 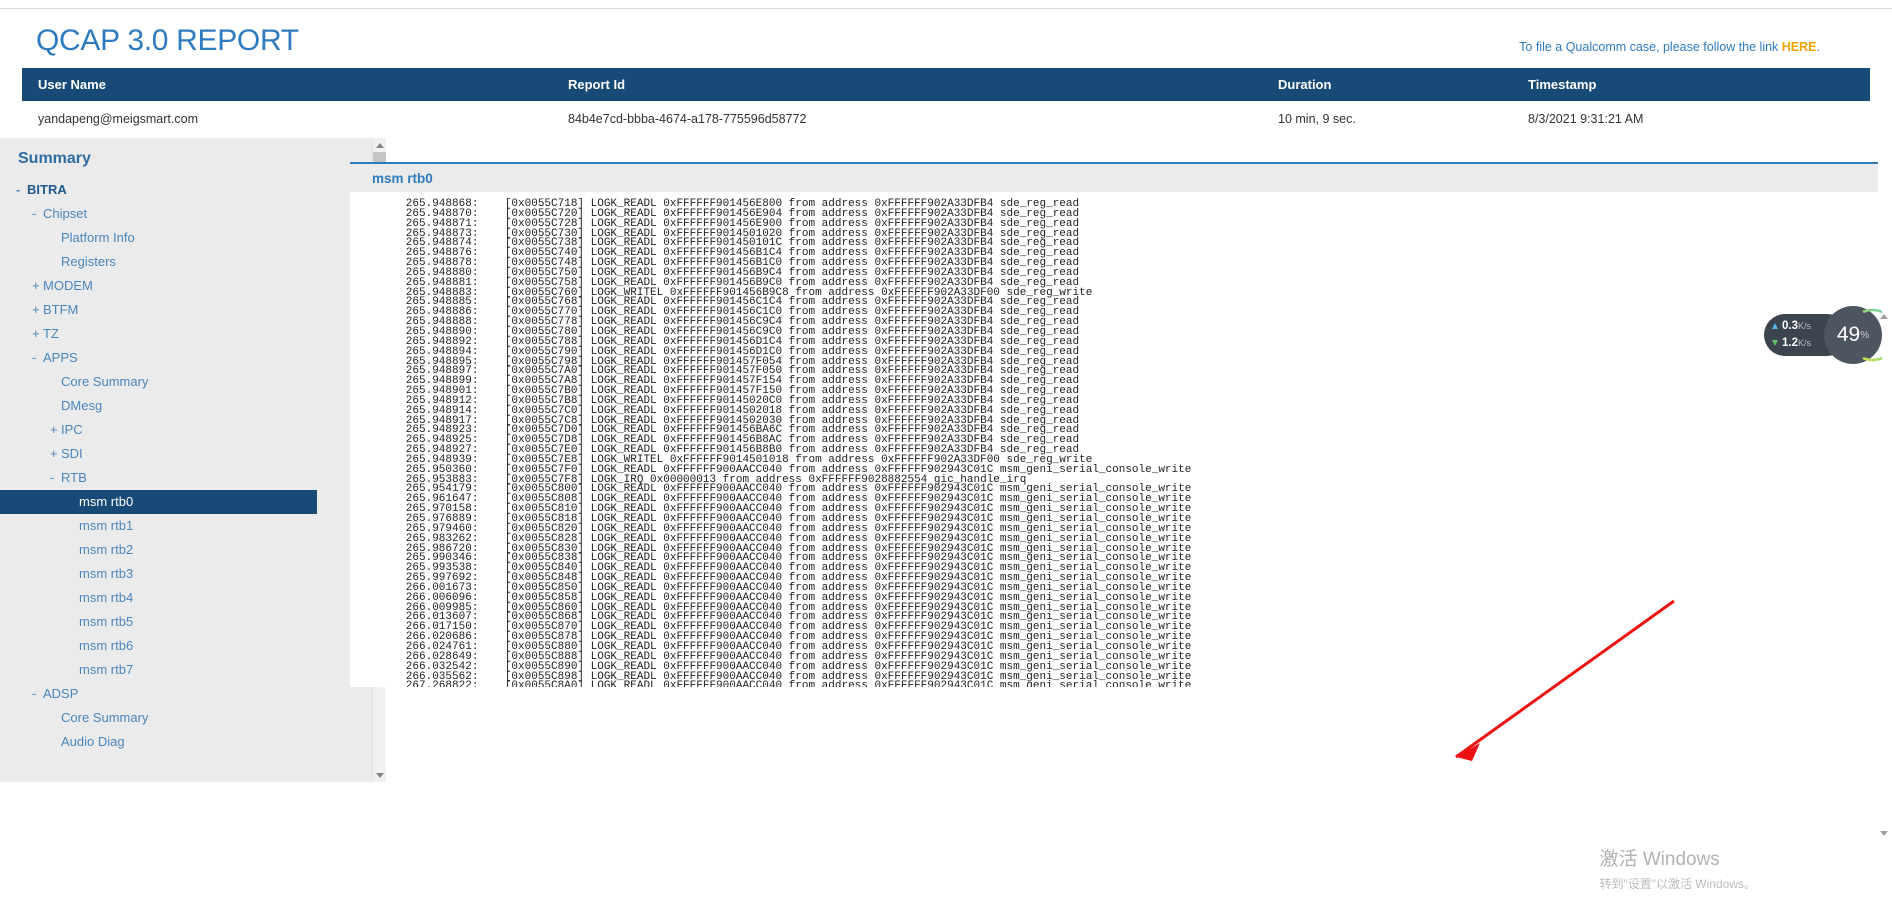 What do you see at coordinates (98, 237) in the screenshot?
I see `sidebar-item-label: Platform Info` at bounding box center [98, 237].